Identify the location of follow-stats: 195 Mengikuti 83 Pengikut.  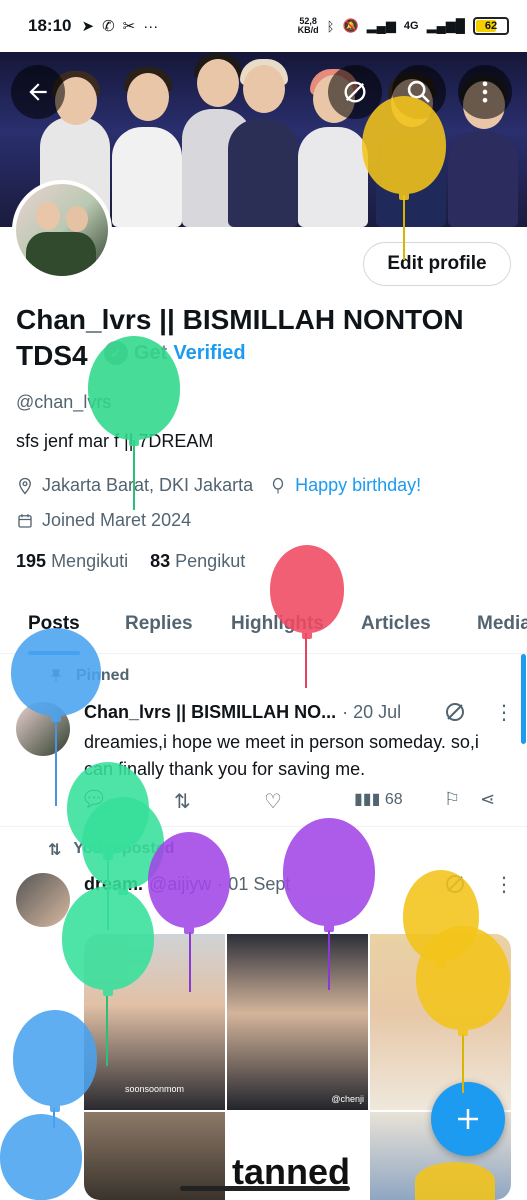
(130, 561).